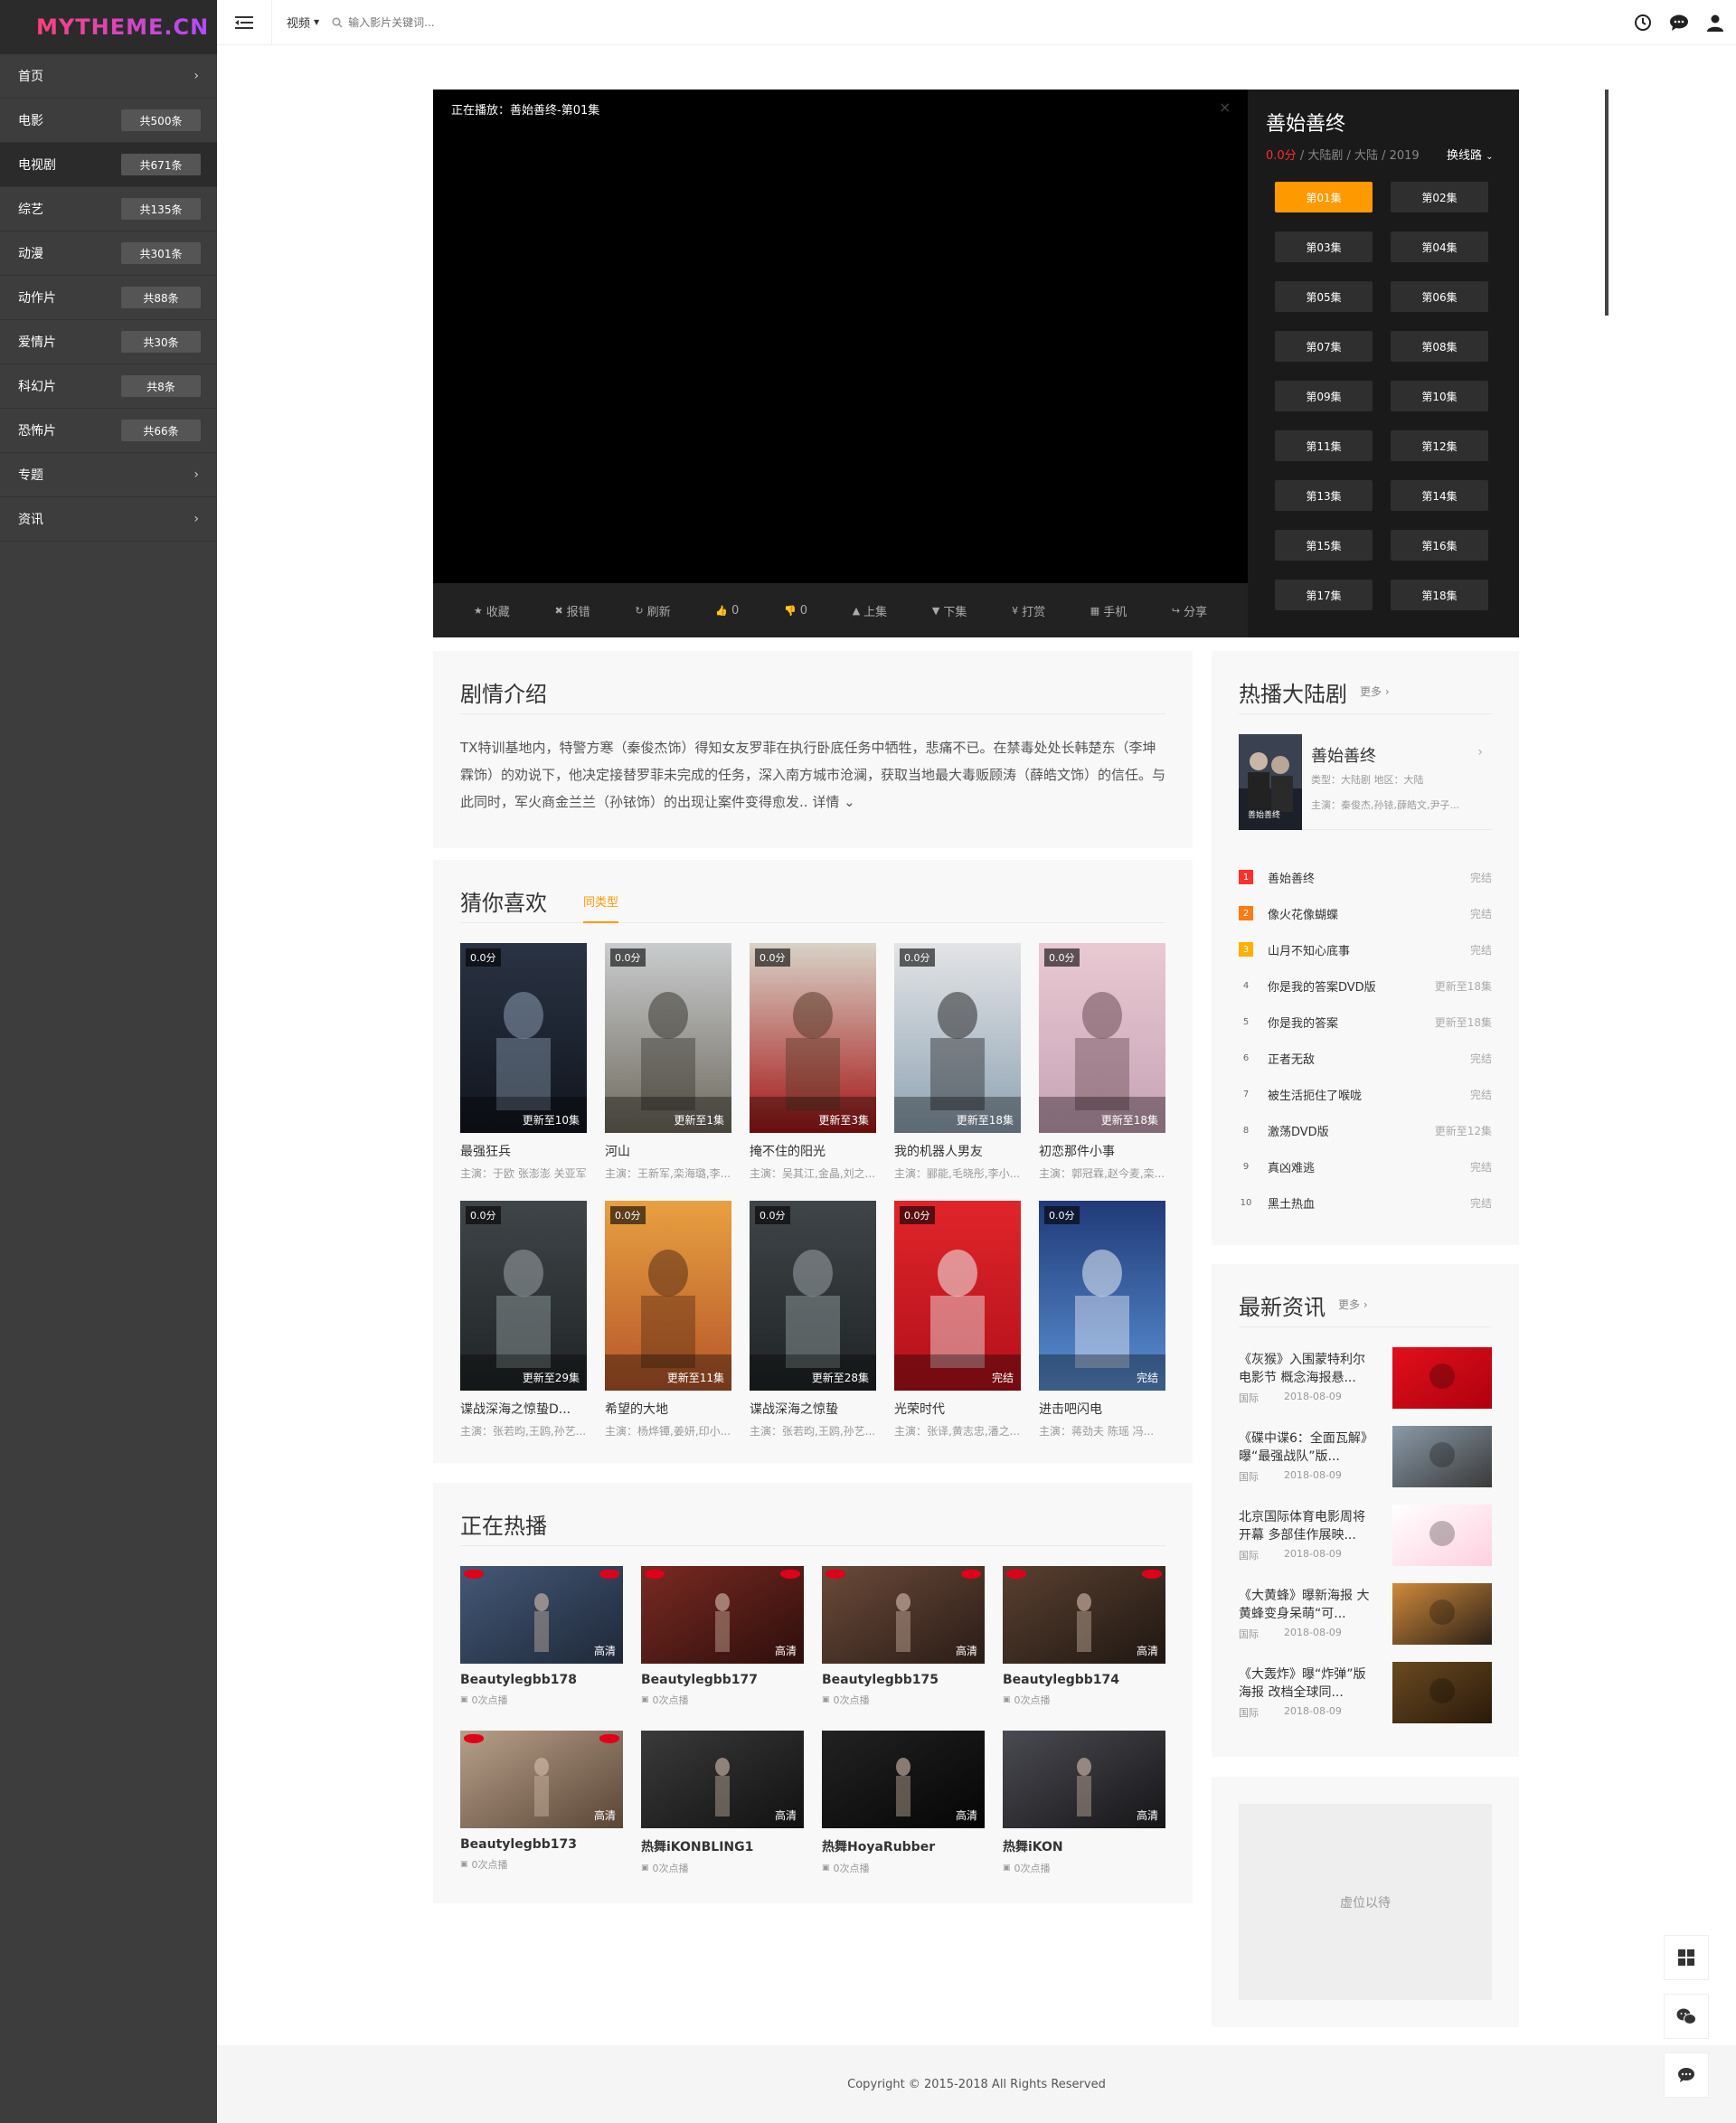 The image size is (1736, 2123). Describe the element at coordinates (722, 1680) in the screenshot. I see `video-title: Beautylegbb177` at that location.